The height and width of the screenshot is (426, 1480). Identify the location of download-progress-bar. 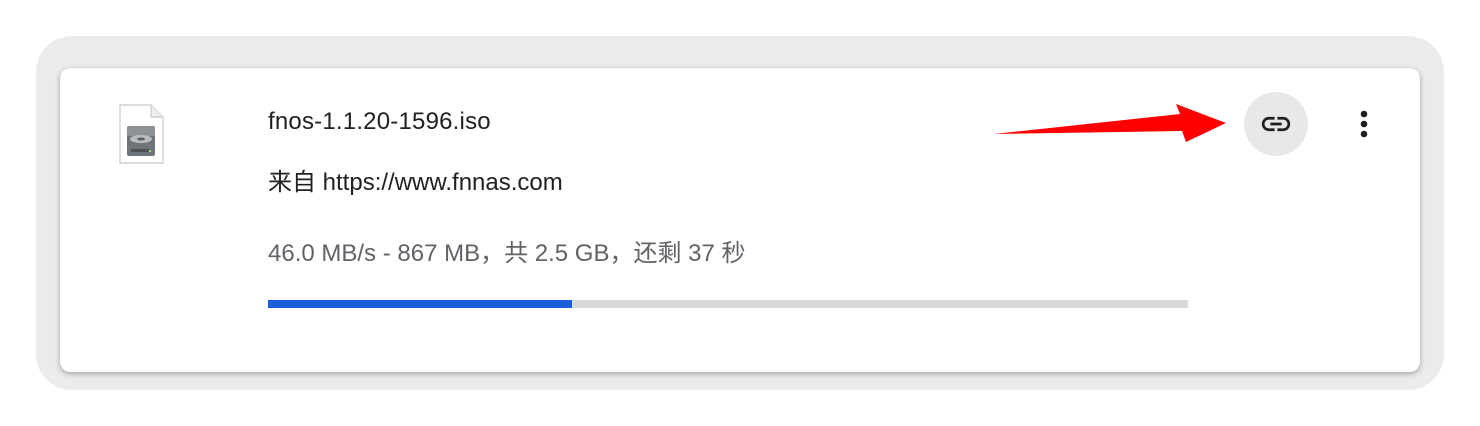
(728, 304).